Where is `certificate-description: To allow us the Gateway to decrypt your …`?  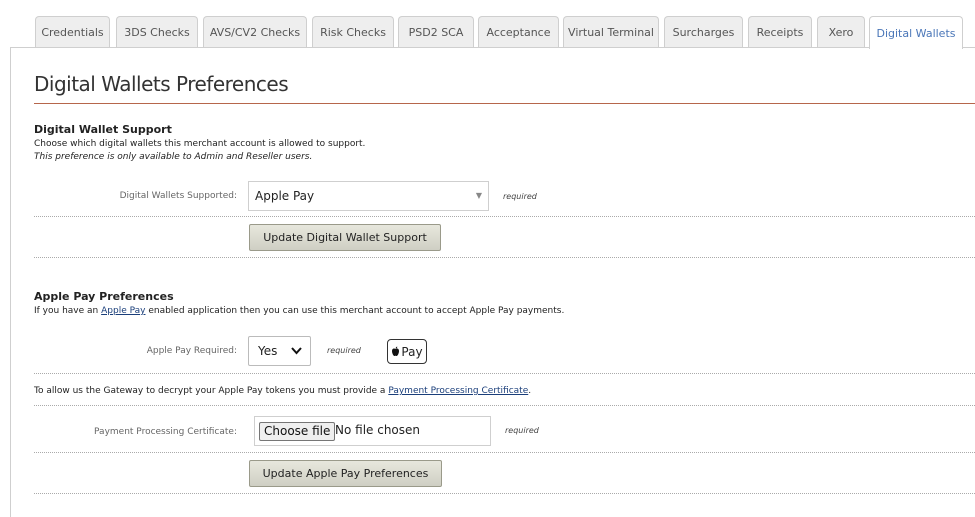 certificate-description: To allow us the Gateway to decrypt your … is located at coordinates (282, 391).